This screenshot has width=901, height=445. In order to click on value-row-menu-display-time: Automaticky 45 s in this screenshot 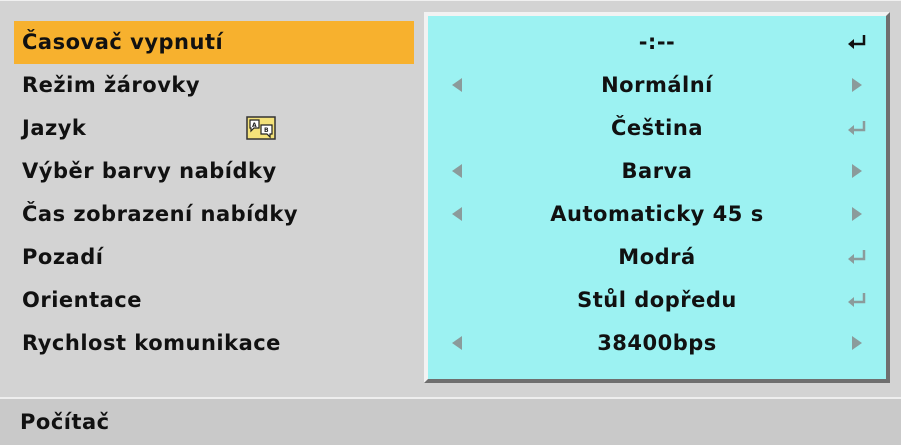, I will do `click(657, 214)`.